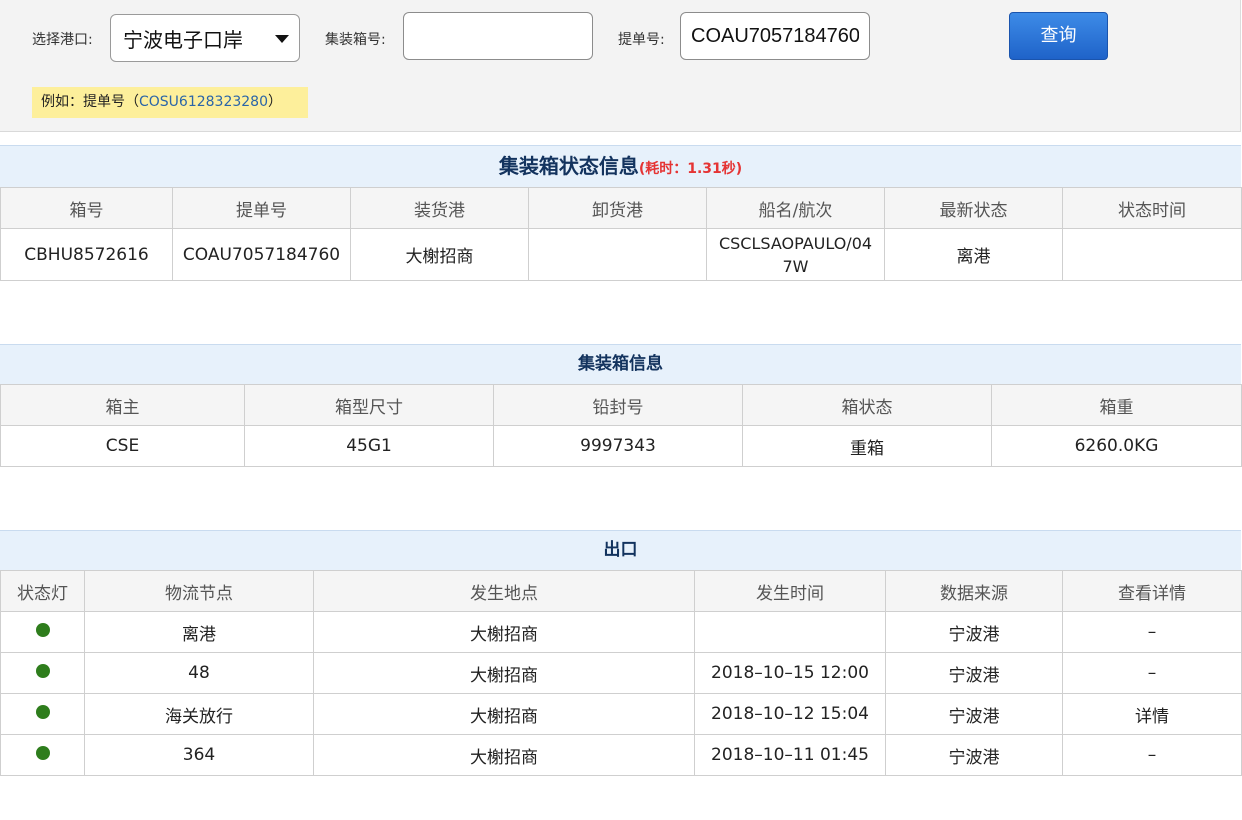  I want to click on table-row: 离港 大榭招商 宁波港 –, so click(621, 632).